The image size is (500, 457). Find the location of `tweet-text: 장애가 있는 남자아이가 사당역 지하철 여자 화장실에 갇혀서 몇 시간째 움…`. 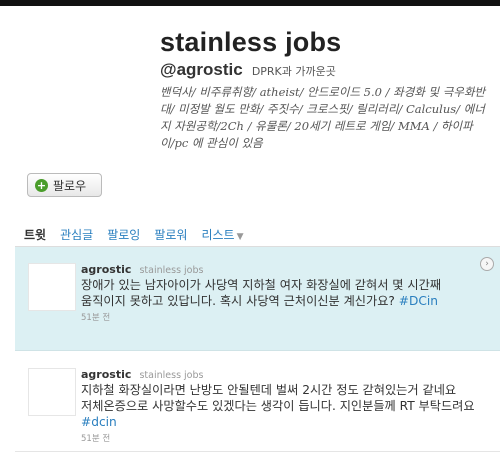

tweet-text: 장애가 있는 남자아이가 사당역 지하철 여자 화장실에 갇혀서 몇 시간째 움… is located at coordinates (283, 293).